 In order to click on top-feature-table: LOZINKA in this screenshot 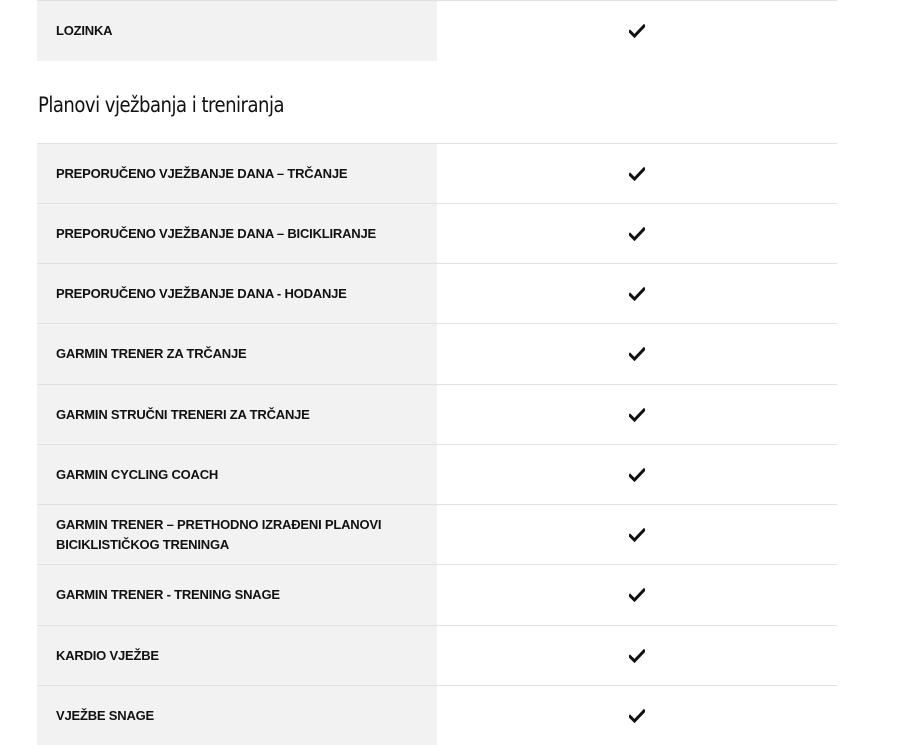, I will do `click(437, 30)`.